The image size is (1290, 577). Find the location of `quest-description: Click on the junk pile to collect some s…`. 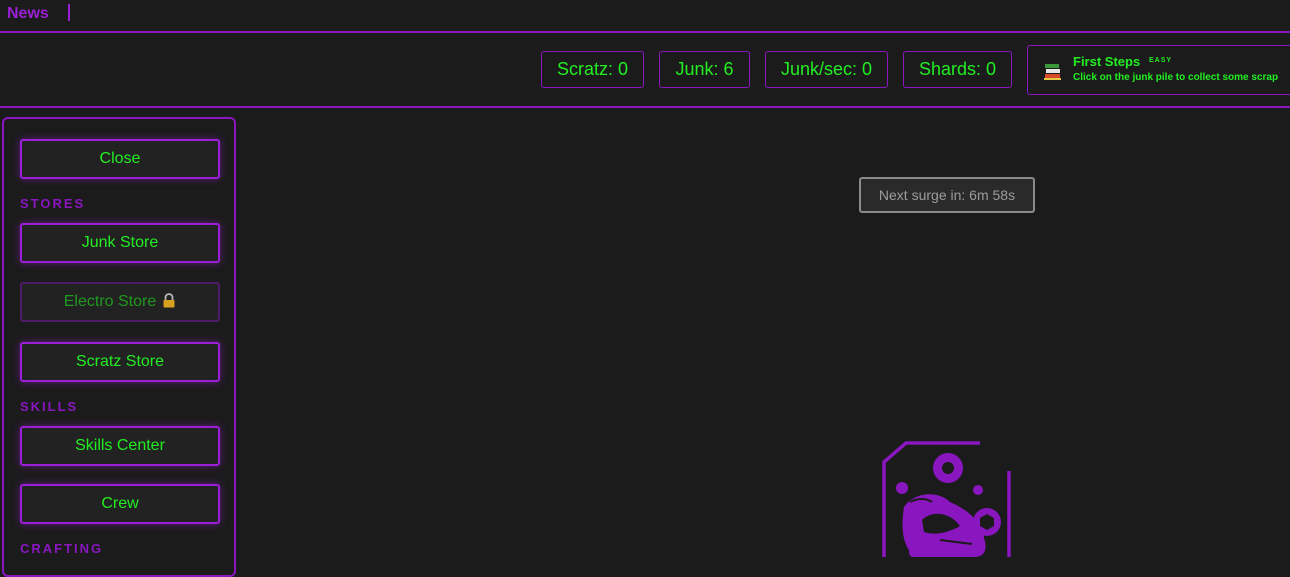

quest-description: Click on the junk pile to collect some s… is located at coordinates (1176, 77).